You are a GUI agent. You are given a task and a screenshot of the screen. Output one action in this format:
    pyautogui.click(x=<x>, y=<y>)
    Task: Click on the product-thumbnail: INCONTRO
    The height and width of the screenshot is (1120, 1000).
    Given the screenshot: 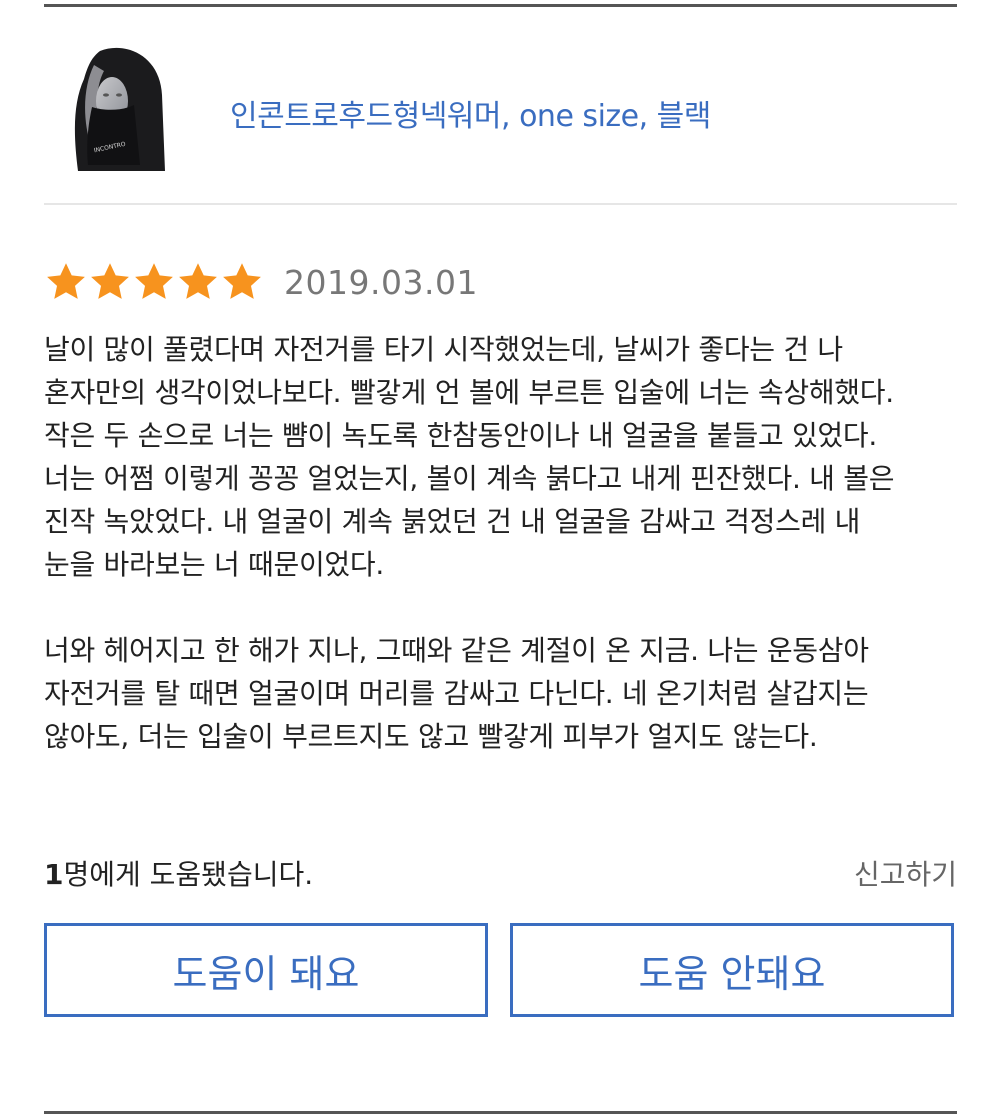 What is the action you would take?
    pyautogui.click(x=119, y=108)
    